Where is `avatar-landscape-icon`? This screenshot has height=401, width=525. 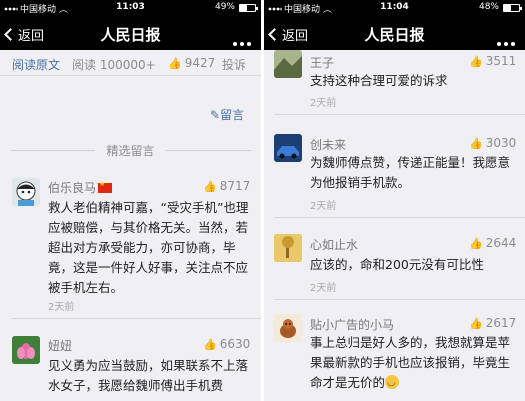
avatar-landscape-icon is located at coordinates (288, 64).